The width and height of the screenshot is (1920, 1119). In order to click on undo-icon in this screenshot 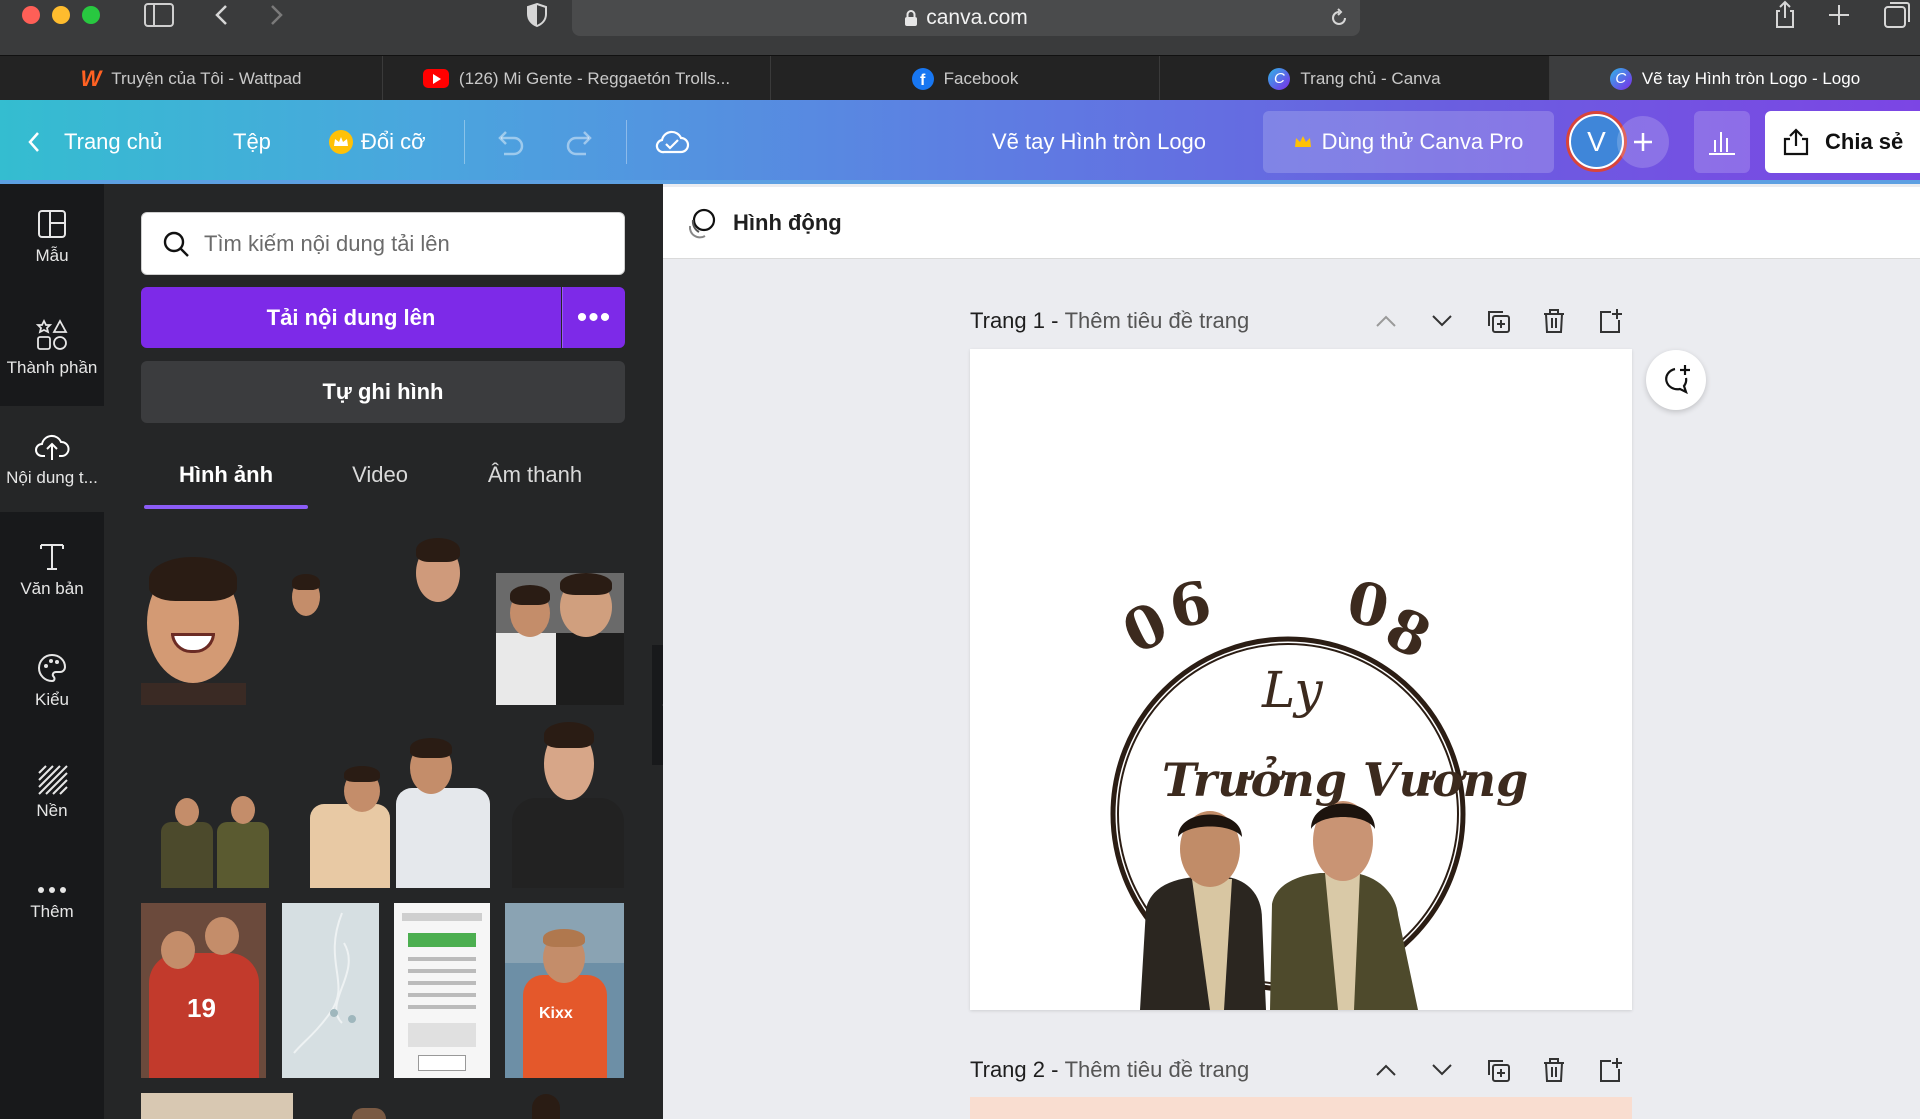, I will do `click(509, 142)`.